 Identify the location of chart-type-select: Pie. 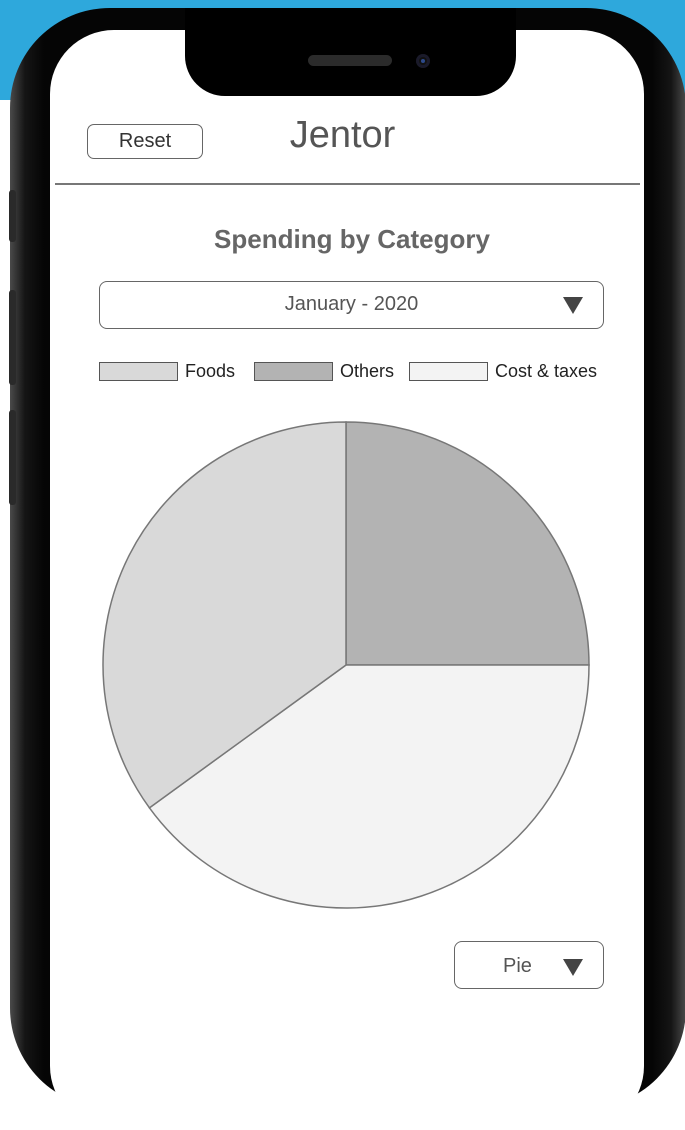
(529, 965).